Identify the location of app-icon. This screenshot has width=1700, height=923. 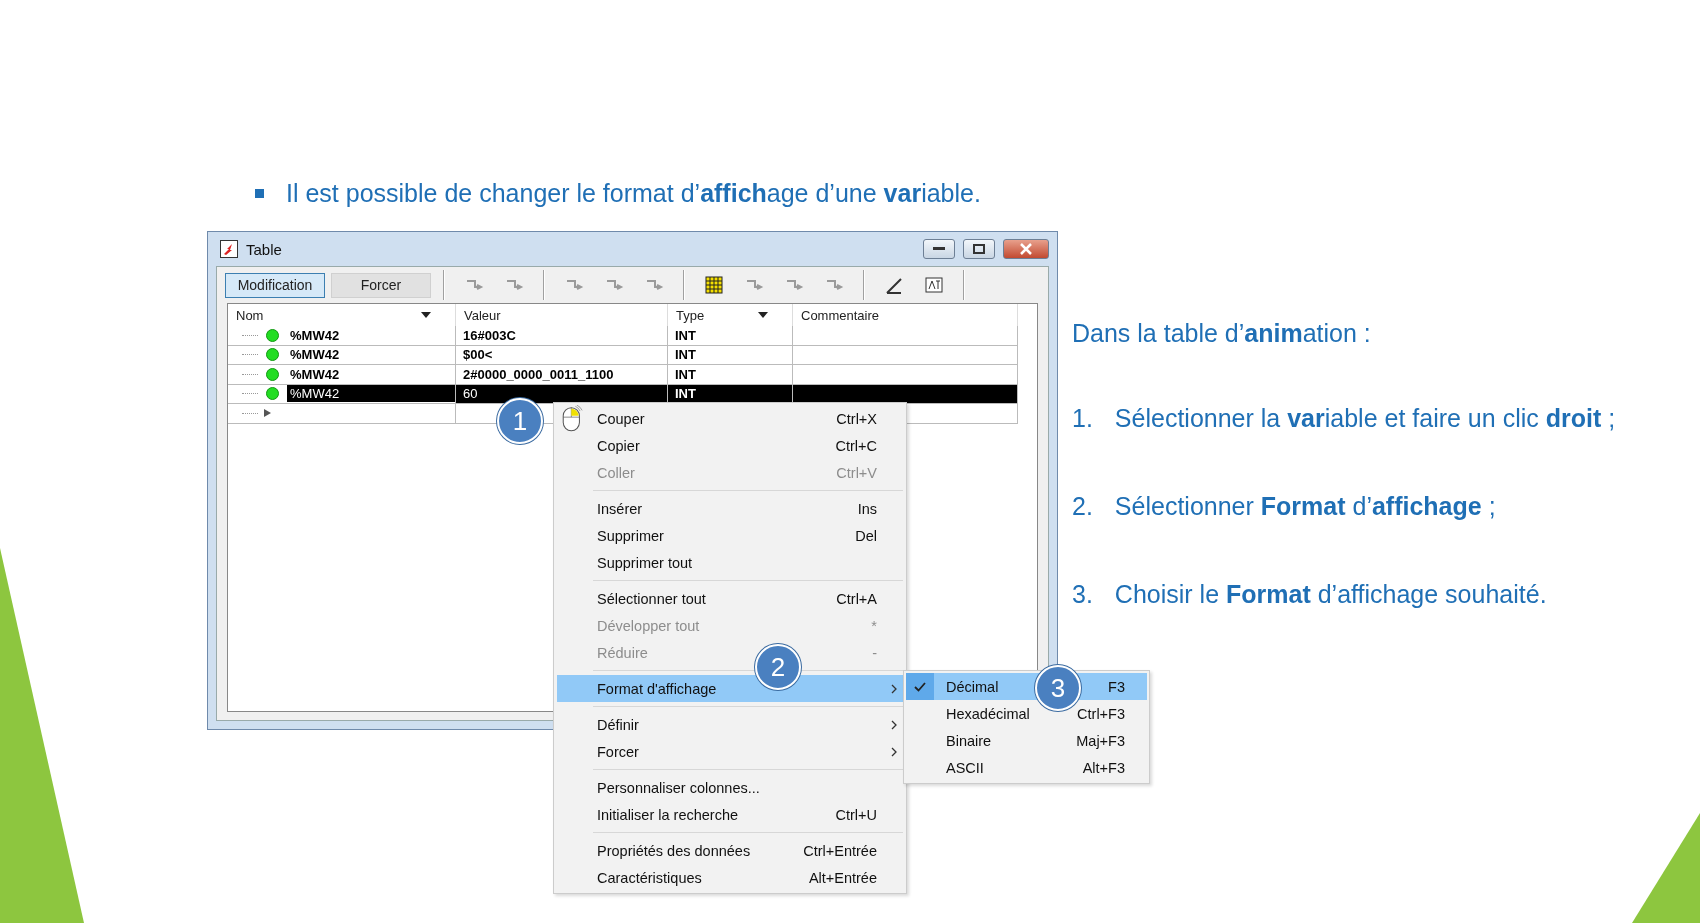
(229, 249).